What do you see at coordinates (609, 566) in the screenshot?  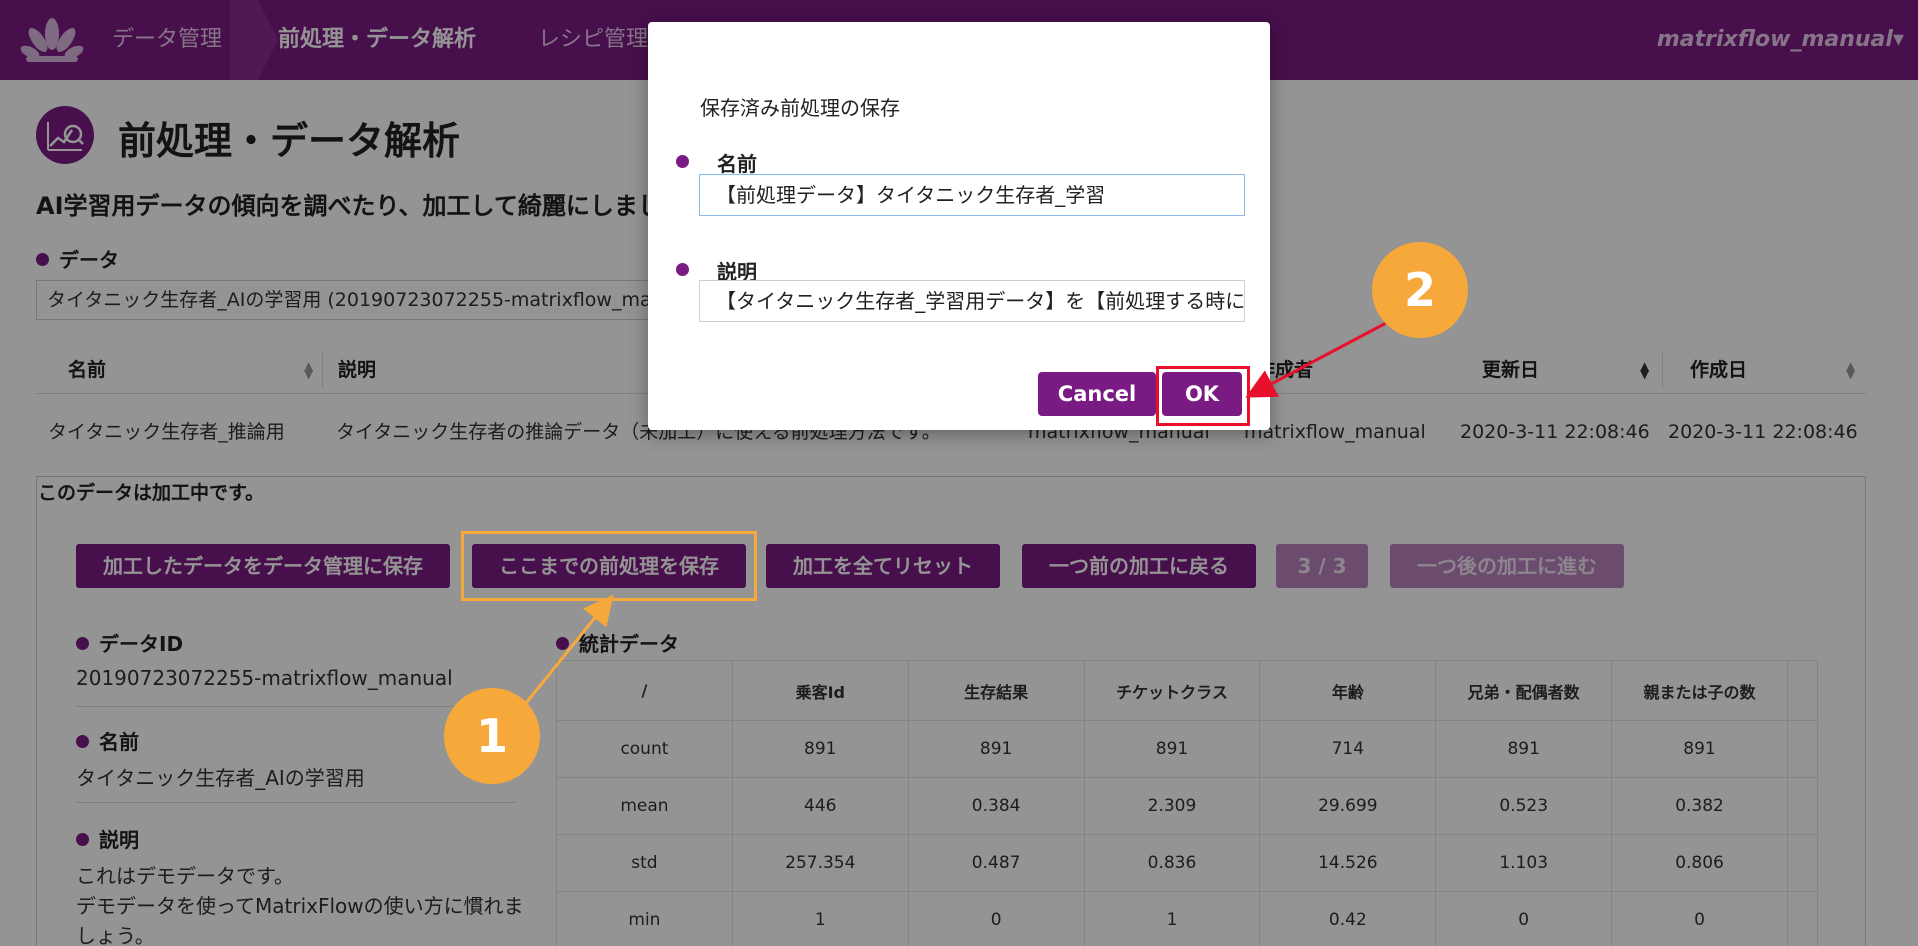 I see `highlight-save-preprocess` at bounding box center [609, 566].